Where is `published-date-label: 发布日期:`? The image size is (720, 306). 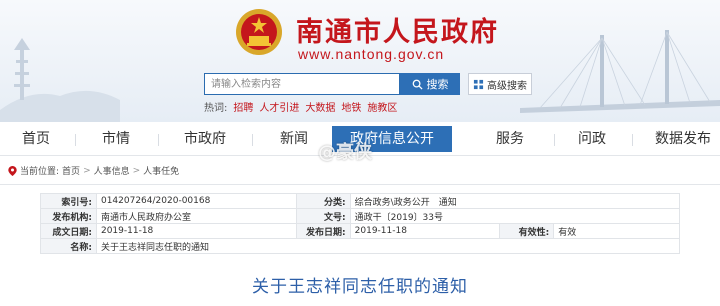
published-date-label: 发布日期: is located at coordinates (323, 231).